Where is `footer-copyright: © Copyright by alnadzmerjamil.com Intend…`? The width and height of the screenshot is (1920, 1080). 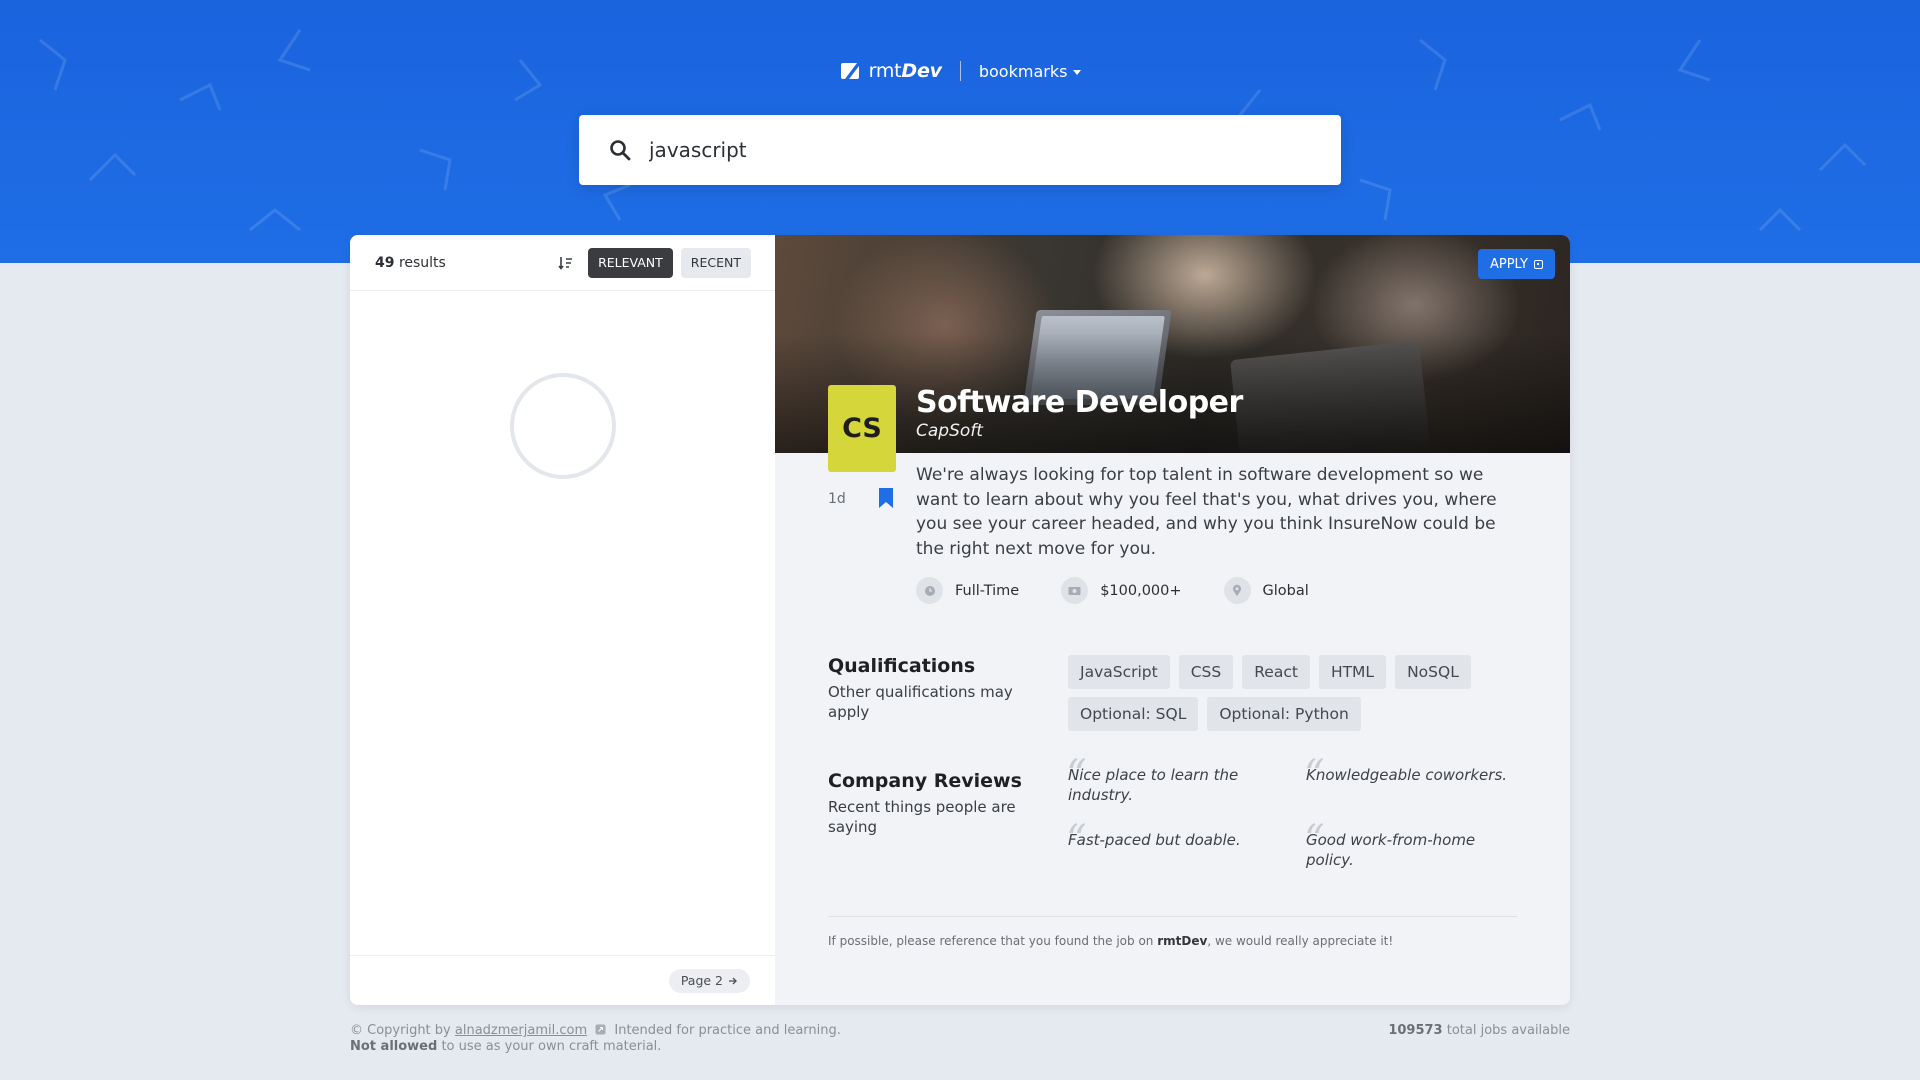
footer-copyright: © Copyright by alnadzmerjamil.com Intend… is located at coordinates (595, 1039).